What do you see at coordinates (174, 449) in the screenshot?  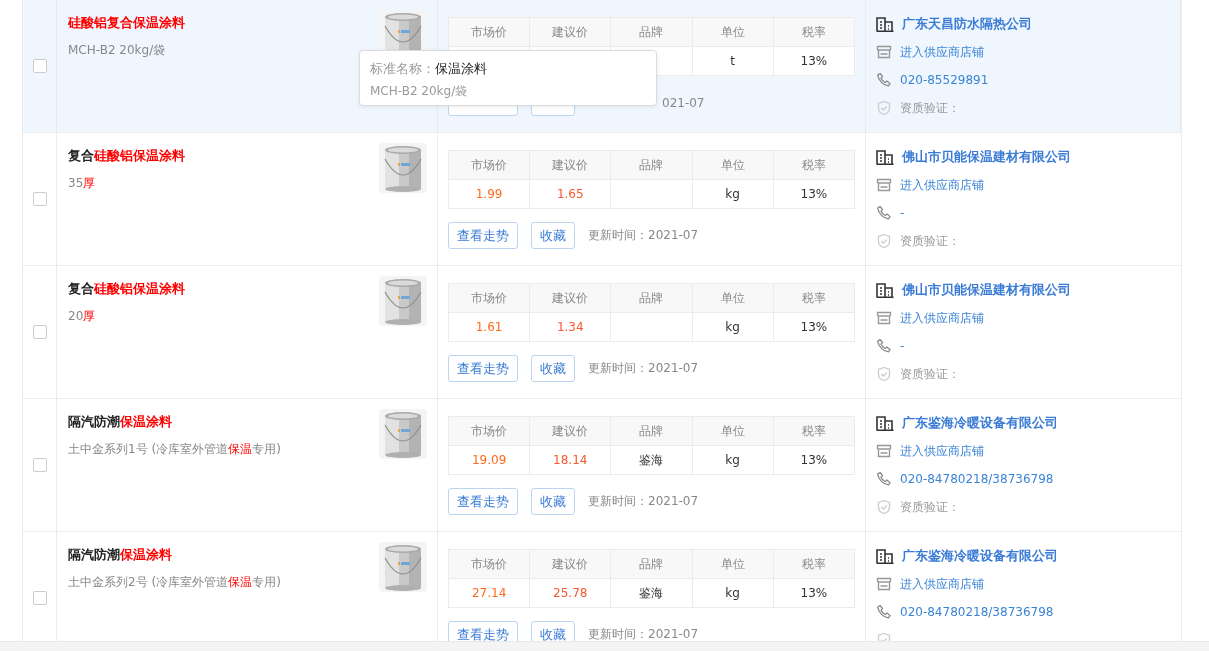 I see `product-spec: 土中金系列1号 (冷库室外管道保温专用)` at bounding box center [174, 449].